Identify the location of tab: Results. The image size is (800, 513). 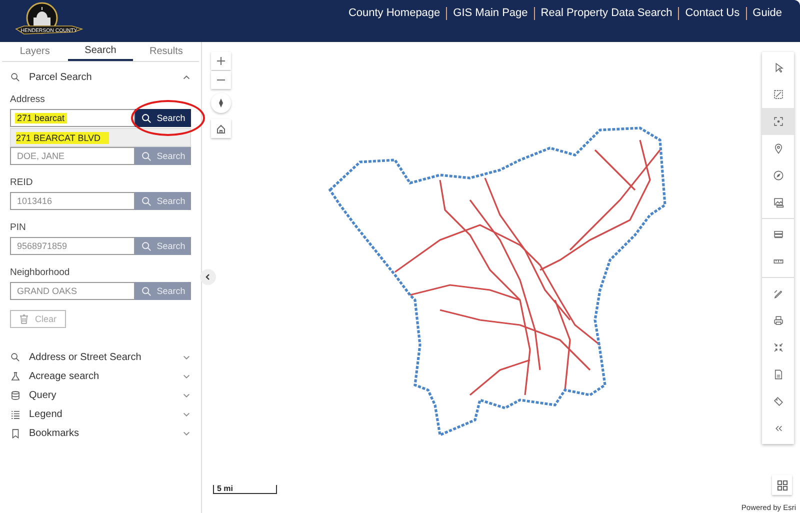
(166, 51).